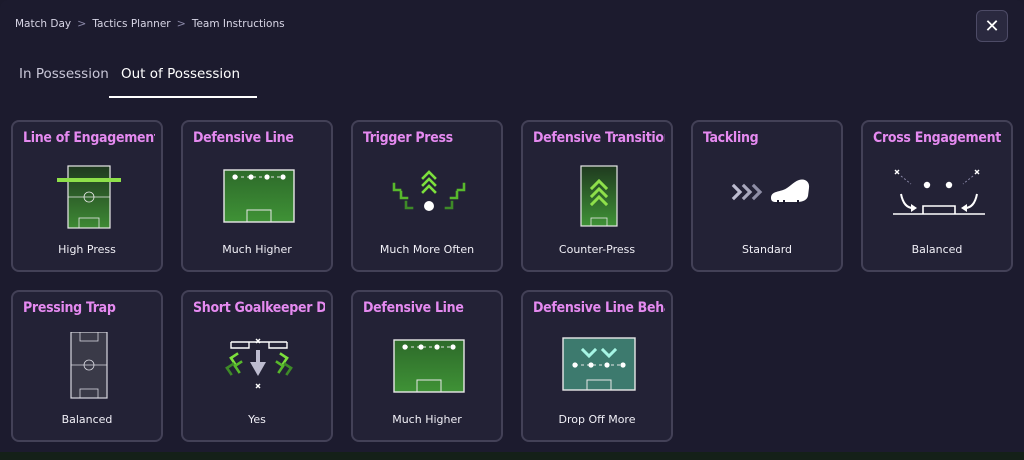 The height and width of the screenshot is (460, 1024). What do you see at coordinates (770, 191) in the screenshot?
I see `boot-tackle-icon` at bounding box center [770, 191].